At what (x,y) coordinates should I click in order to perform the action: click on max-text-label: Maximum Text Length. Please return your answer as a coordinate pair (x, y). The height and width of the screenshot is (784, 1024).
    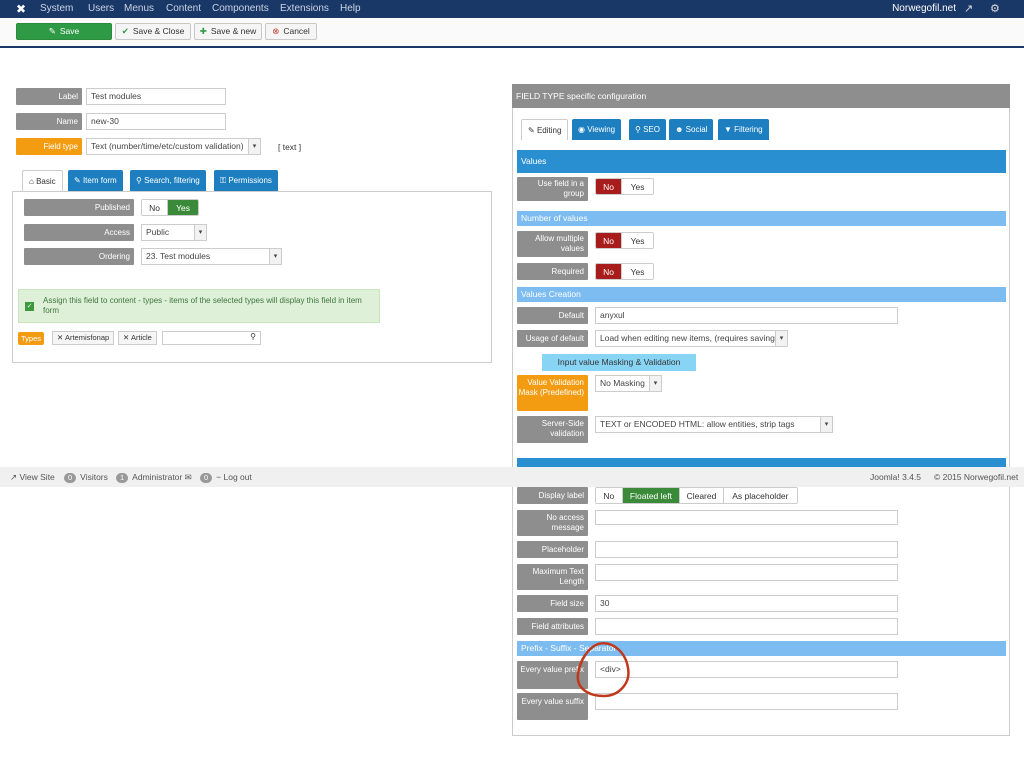
    Looking at the image, I should click on (552, 577).